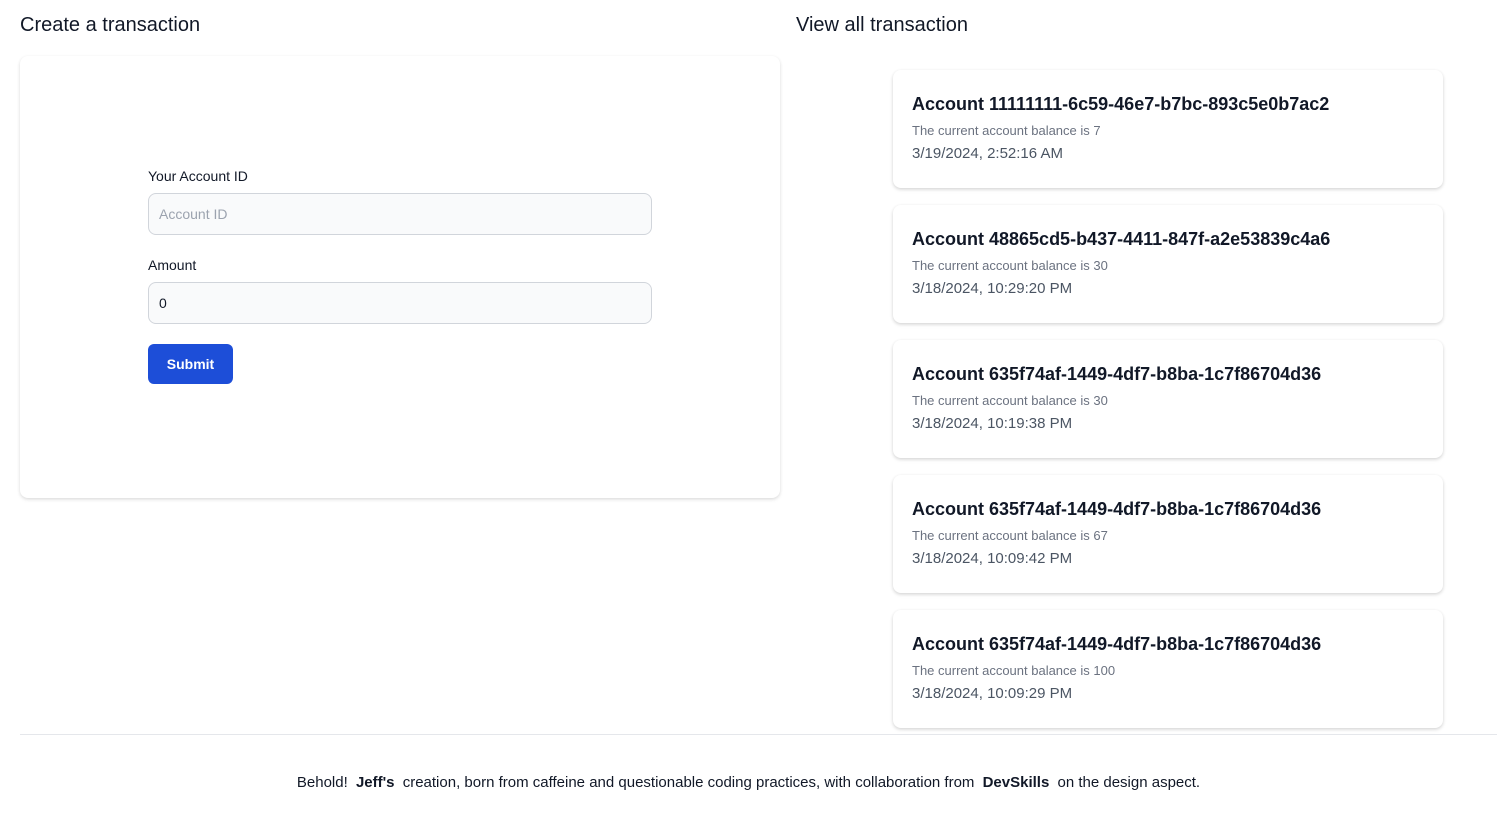  Describe the element at coordinates (758, 734) in the screenshot. I see `footer-divider` at that location.